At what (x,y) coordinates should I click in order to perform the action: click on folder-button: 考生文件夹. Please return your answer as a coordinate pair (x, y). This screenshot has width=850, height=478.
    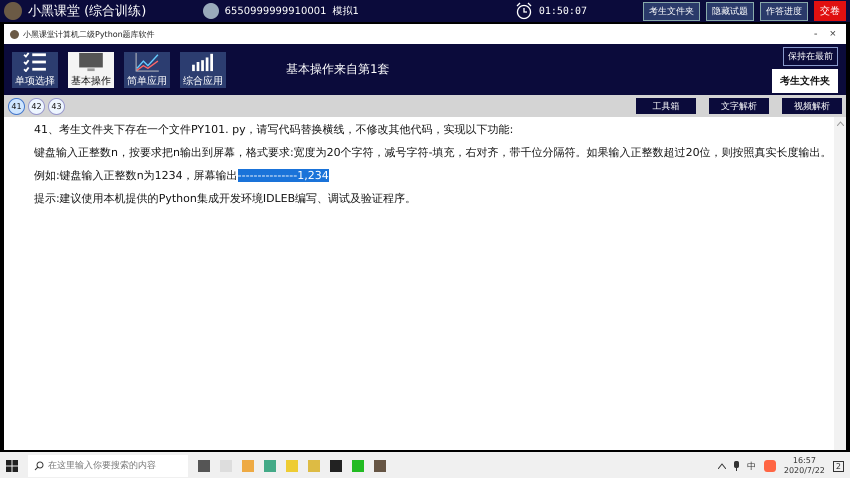
    Looking at the image, I should click on (805, 80).